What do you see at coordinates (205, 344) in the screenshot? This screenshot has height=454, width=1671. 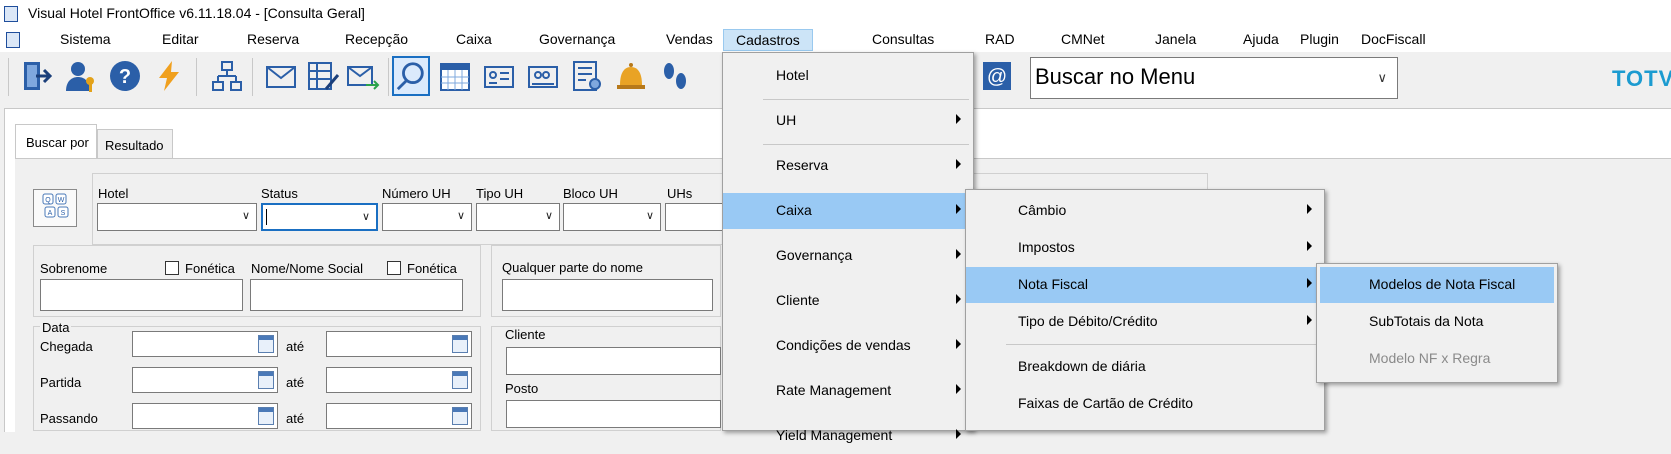 I see `chegada-de-input` at bounding box center [205, 344].